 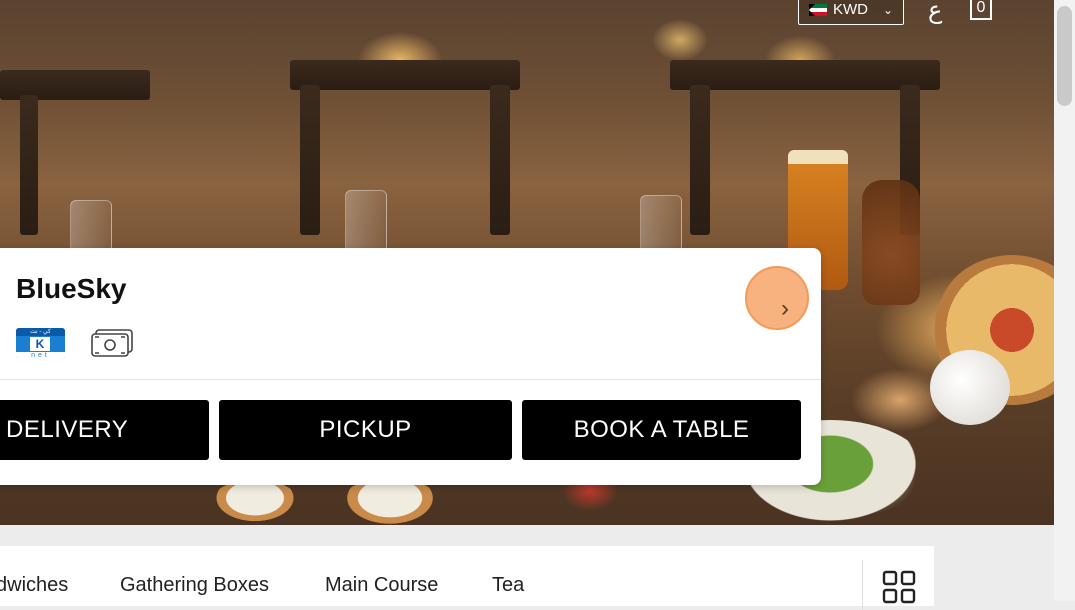 I want to click on category-divider, so click(x=862, y=585).